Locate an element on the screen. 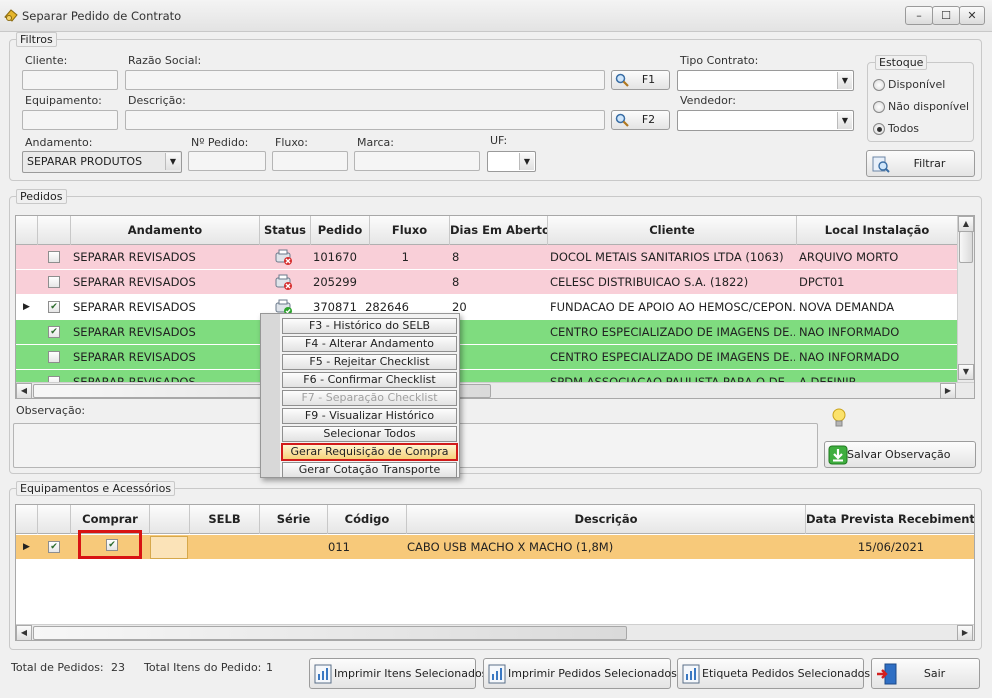 The width and height of the screenshot is (992, 698). vendedor-select: ▼ is located at coordinates (765, 120).